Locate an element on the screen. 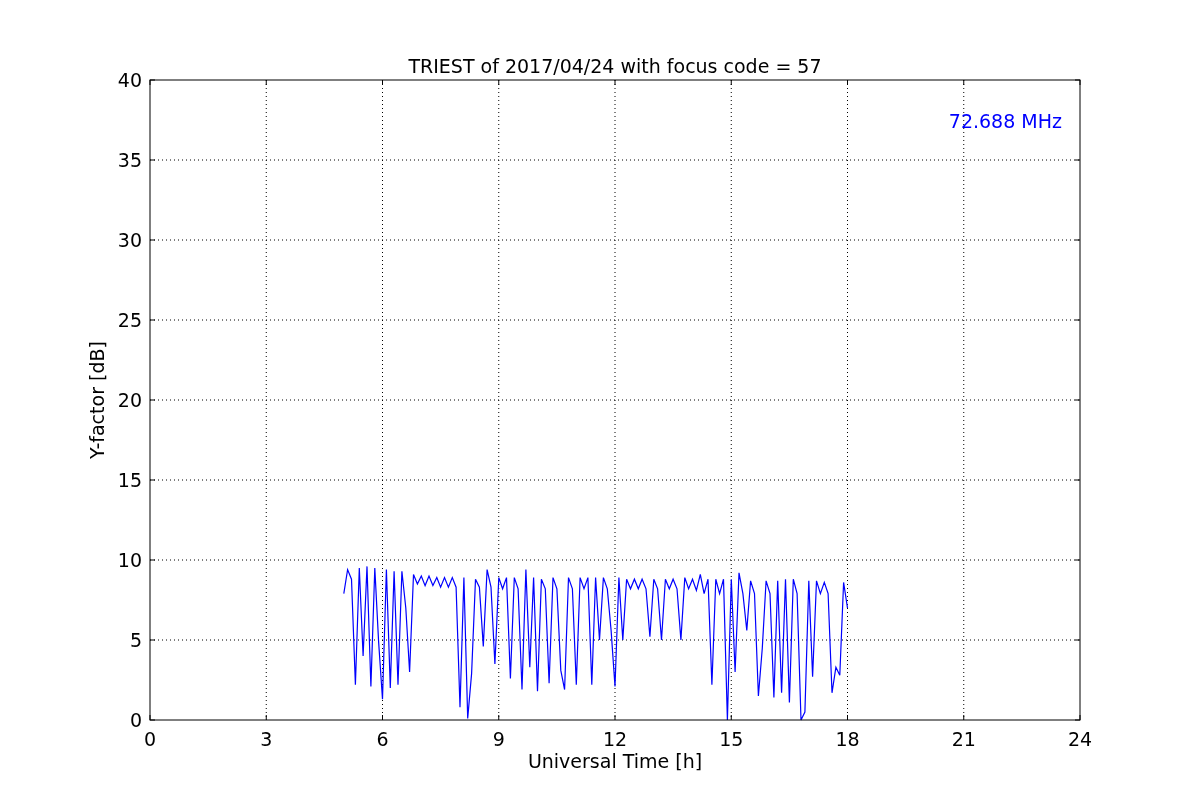 The width and height of the screenshot is (1200, 800). x-tick-label: 0 is located at coordinates (150, 739).